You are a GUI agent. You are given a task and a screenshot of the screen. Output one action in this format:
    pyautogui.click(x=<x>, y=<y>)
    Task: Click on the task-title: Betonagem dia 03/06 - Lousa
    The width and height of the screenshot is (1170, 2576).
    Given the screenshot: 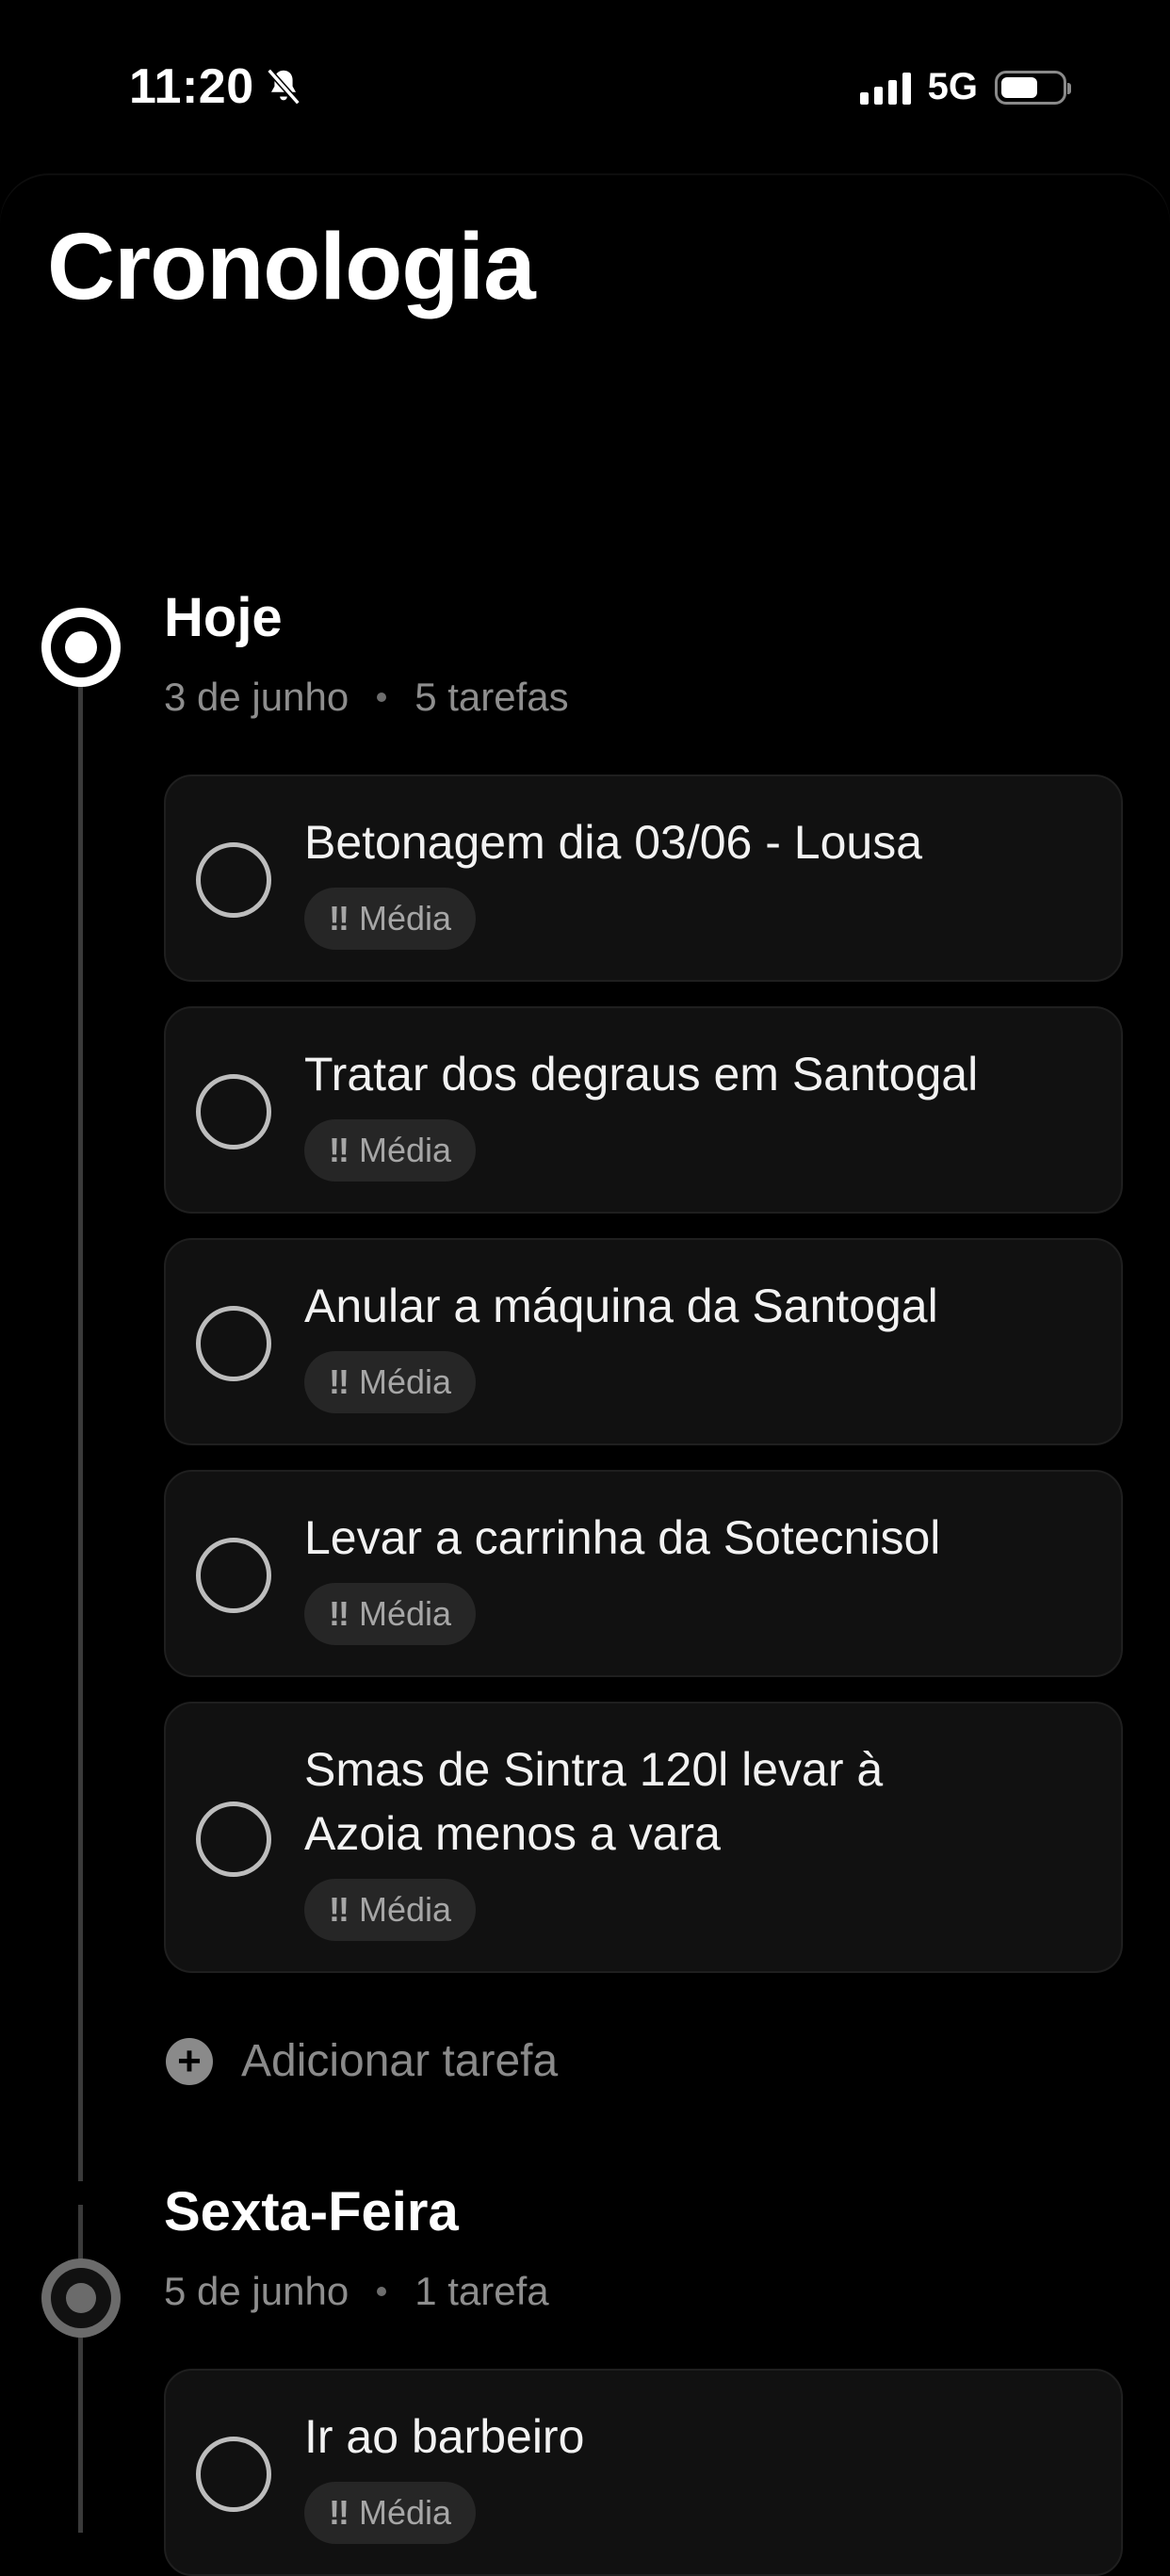 What is the action you would take?
    pyautogui.click(x=613, y=842)
    